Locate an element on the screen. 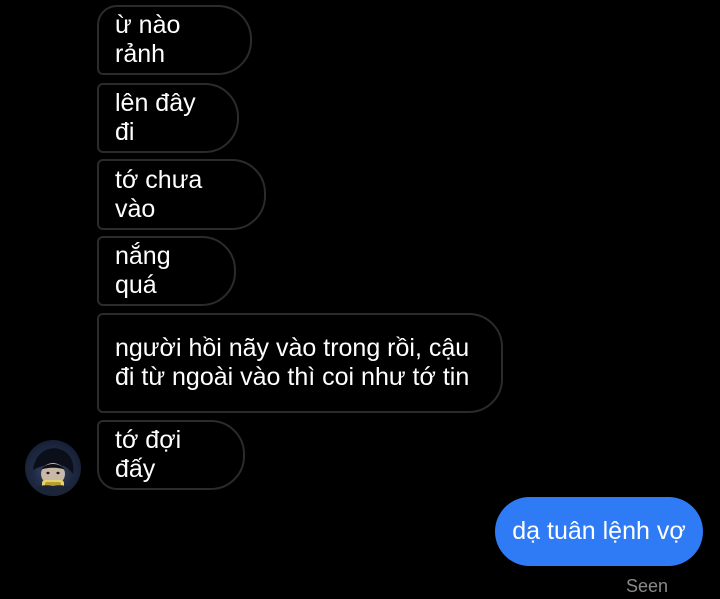 Image resolution: width=720 pixels, height=599 pixels. avatar-photo-icon is located at coordinates (53, 472).